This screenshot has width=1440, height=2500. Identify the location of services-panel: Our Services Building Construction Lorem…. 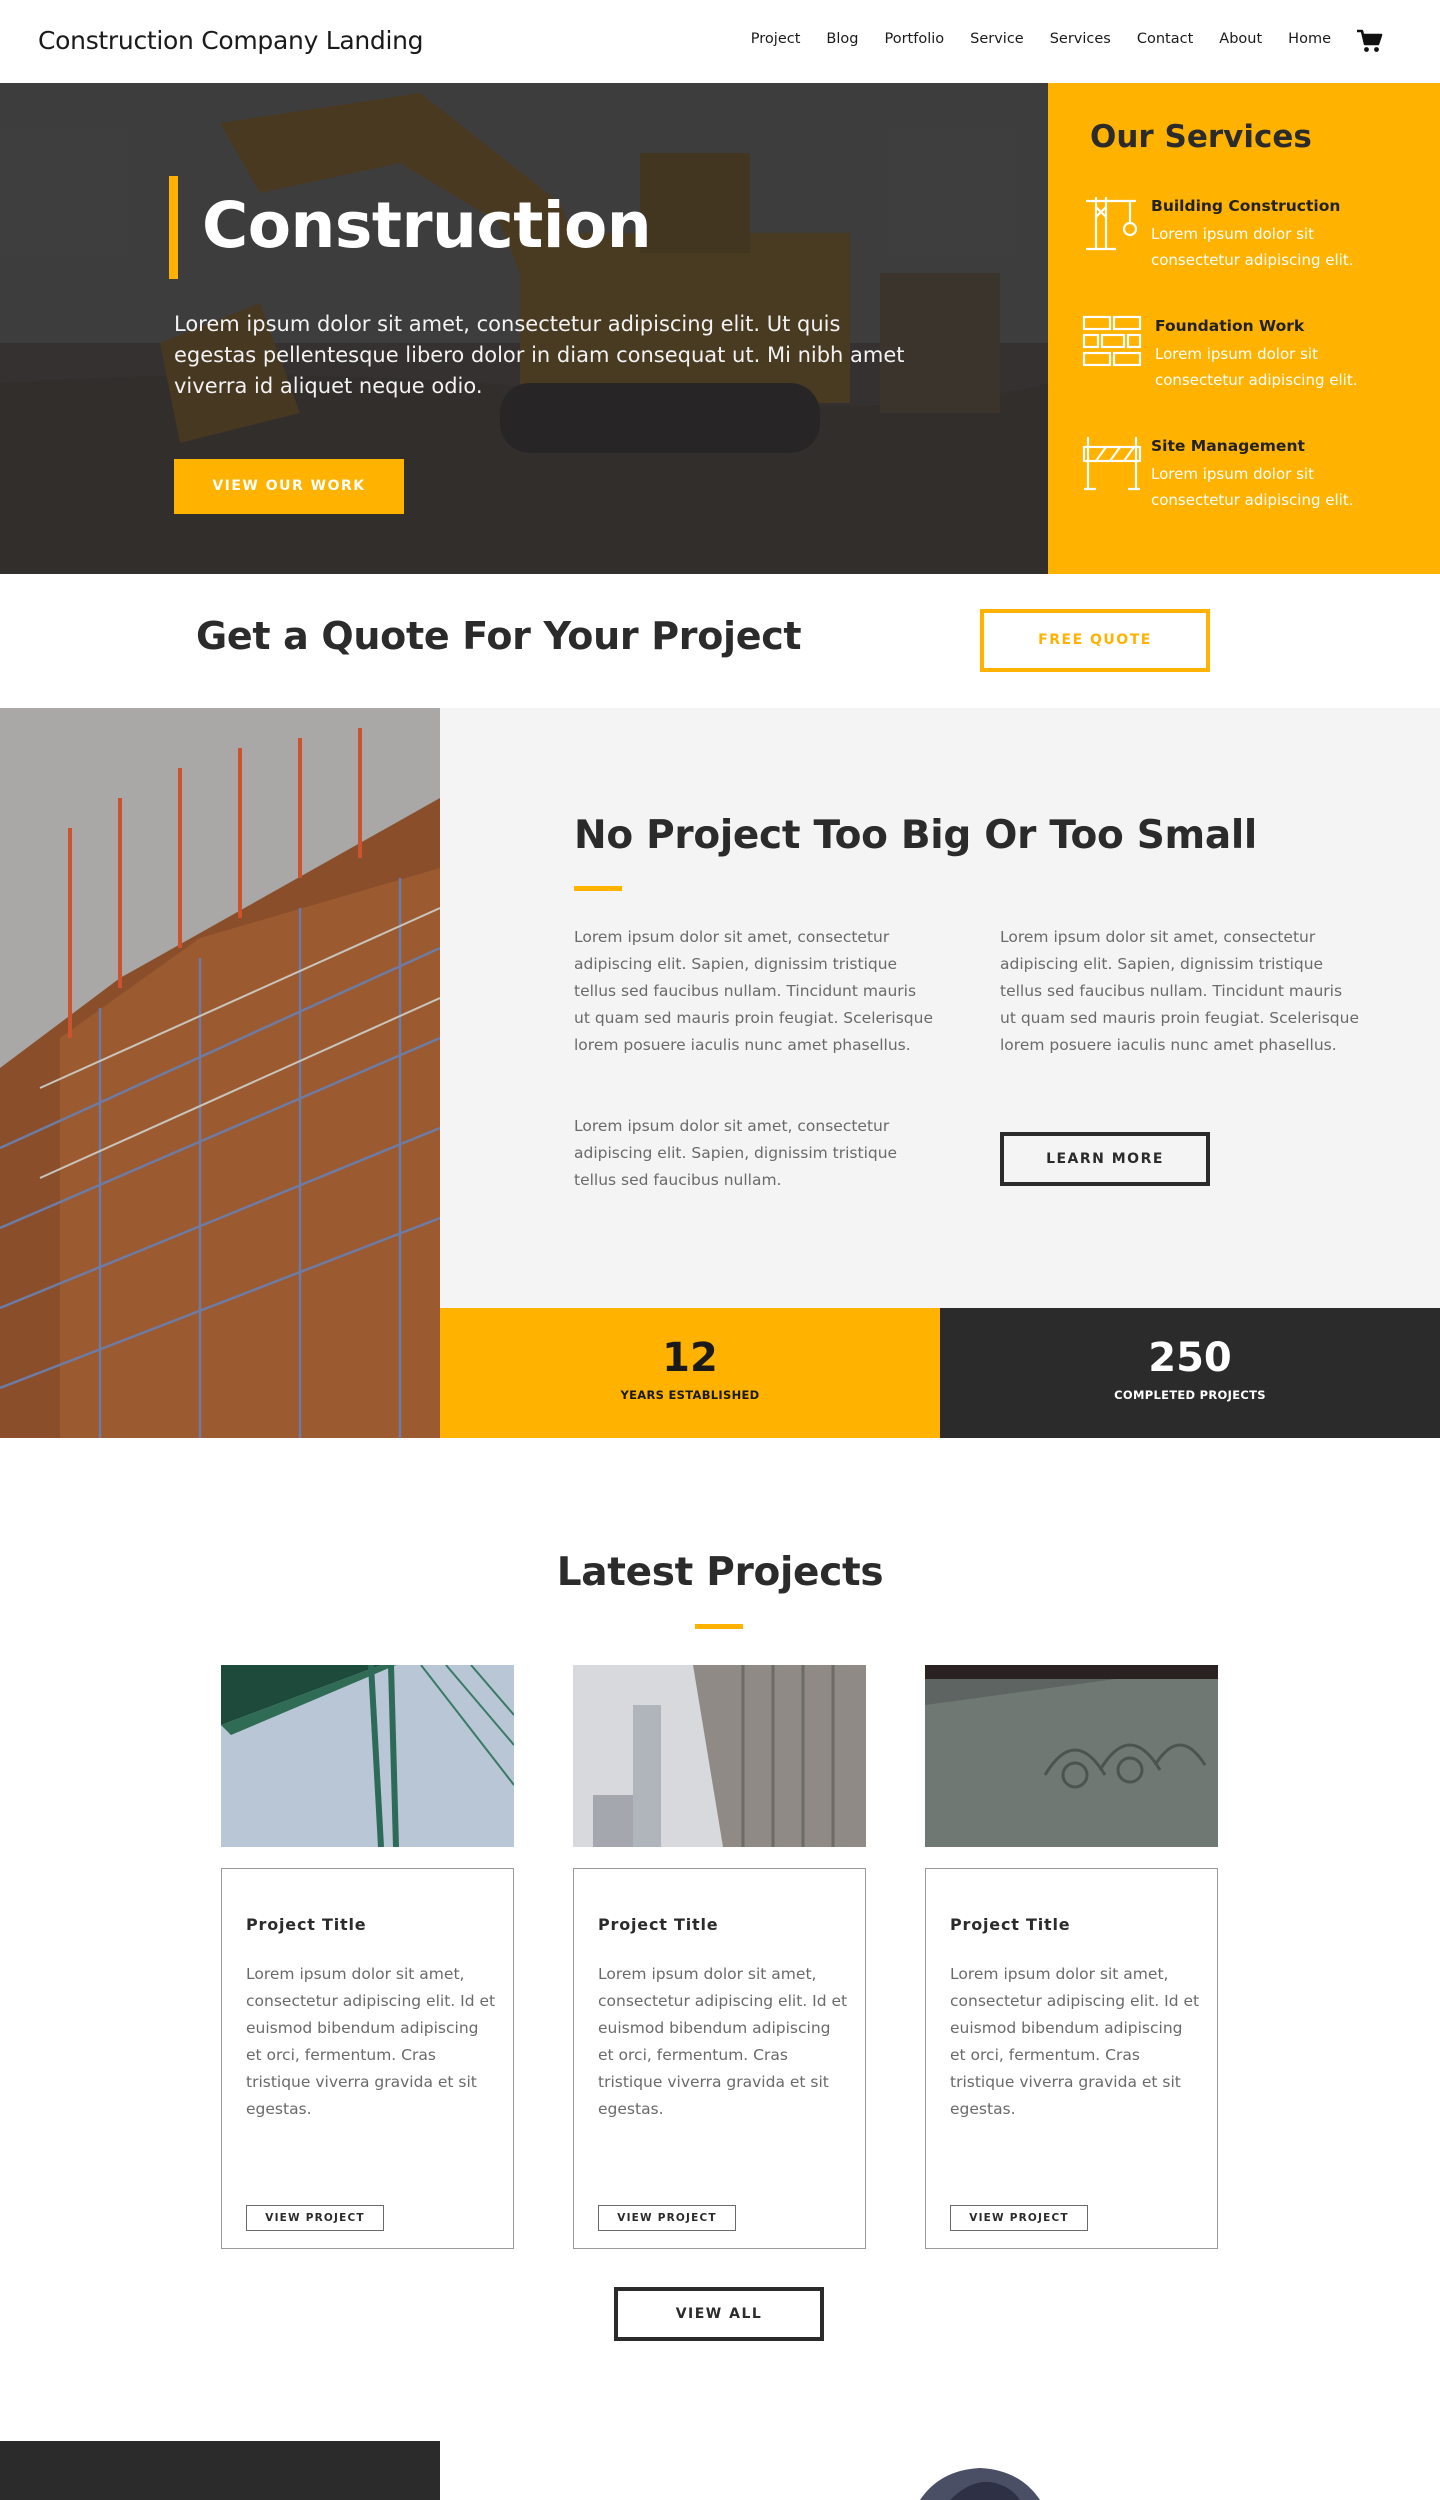
(1244, 328).